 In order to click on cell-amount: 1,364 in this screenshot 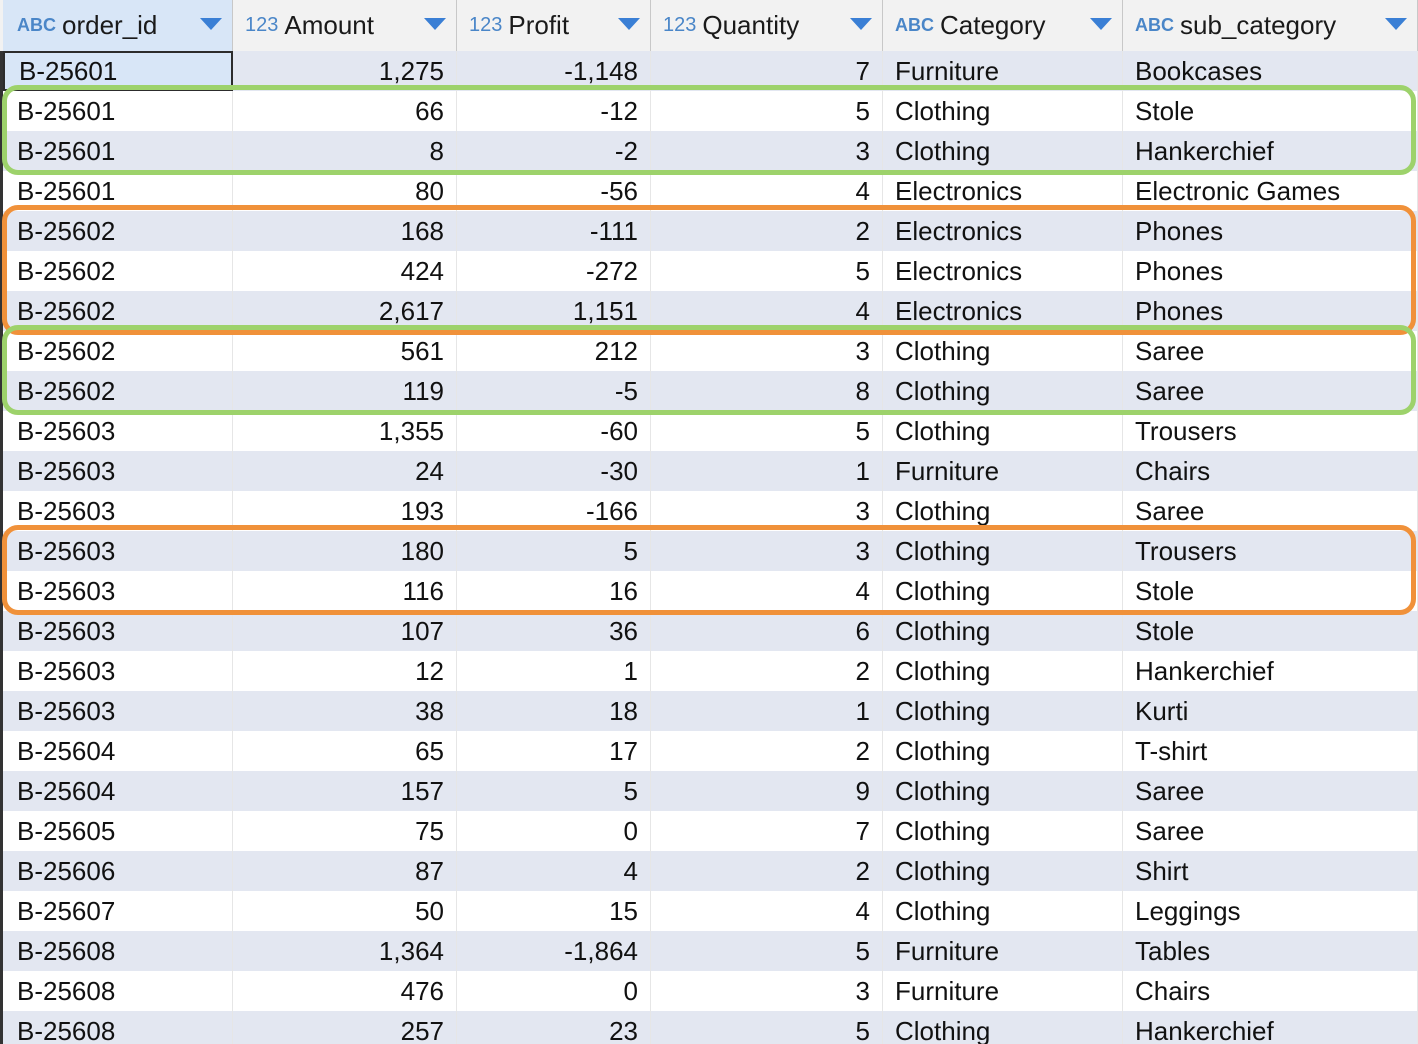, I will do `click(345, 951)`.